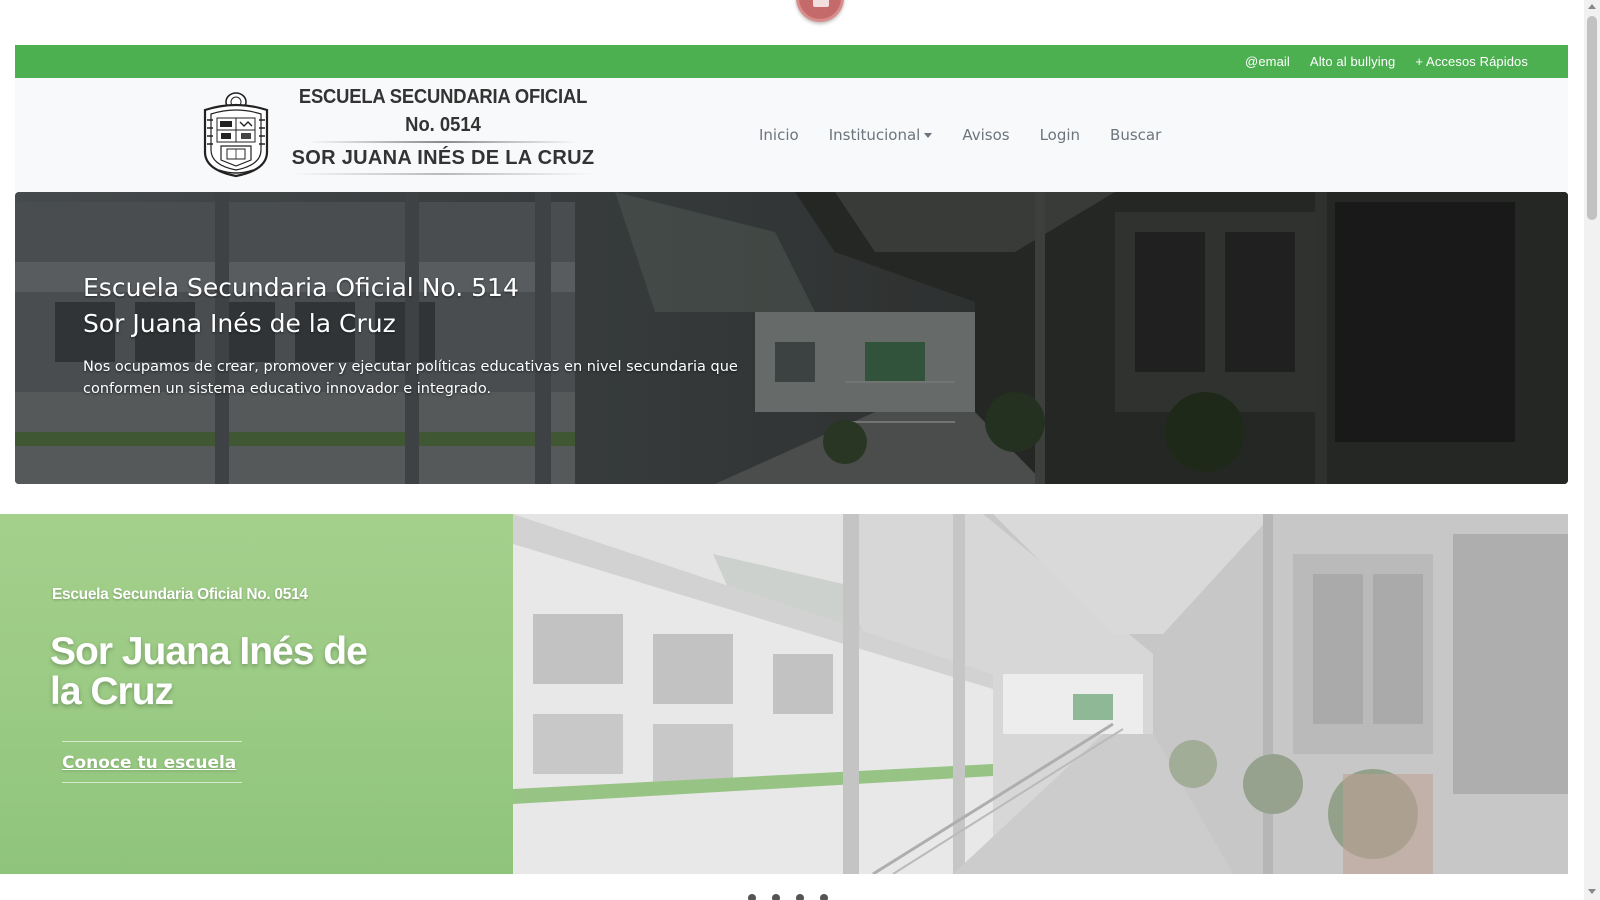 This screenshot has width=1600, height=900. Describe the element at coordinates (443, 158) in the screenshot. I see `logo-school-name: SOR JUANA INÉS DE LA CRUZ` at that location.